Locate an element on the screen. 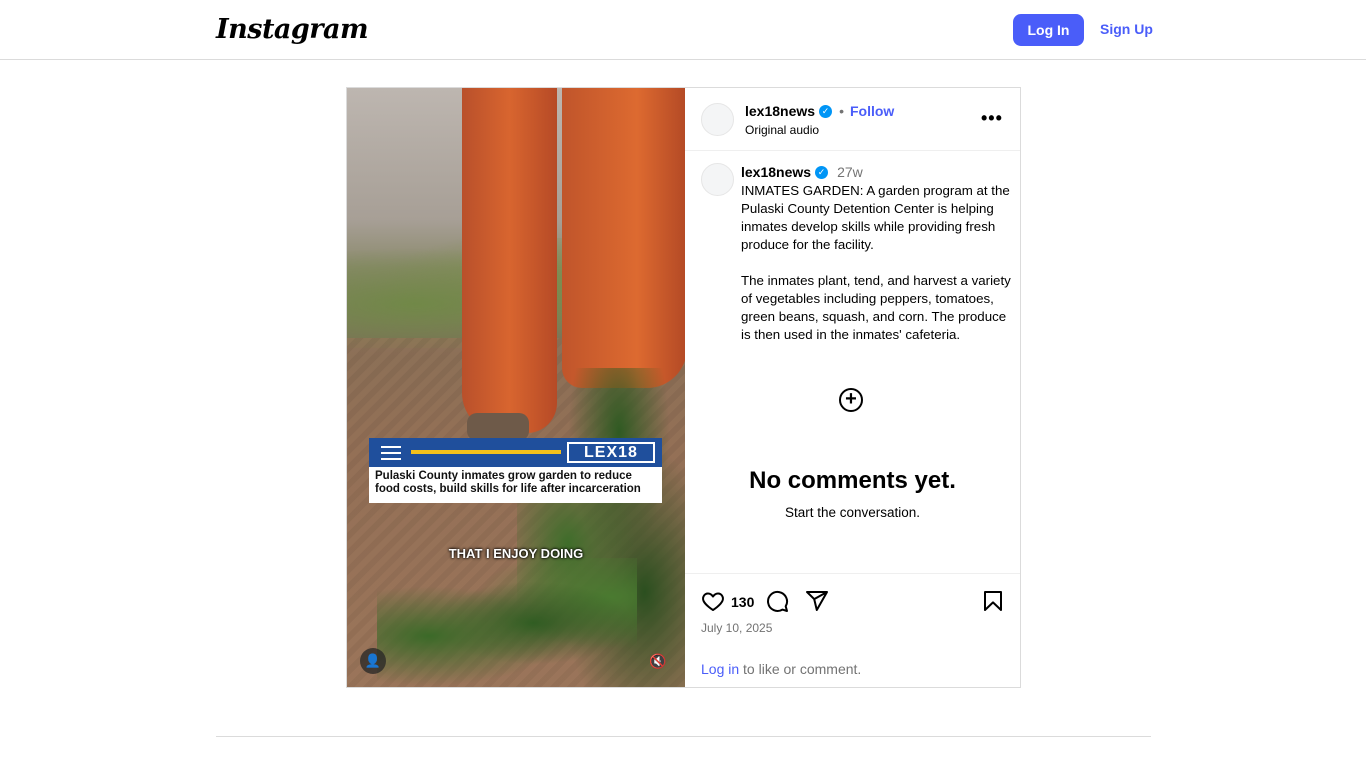  follow-button: Follow is located at coordinates (872, 111).